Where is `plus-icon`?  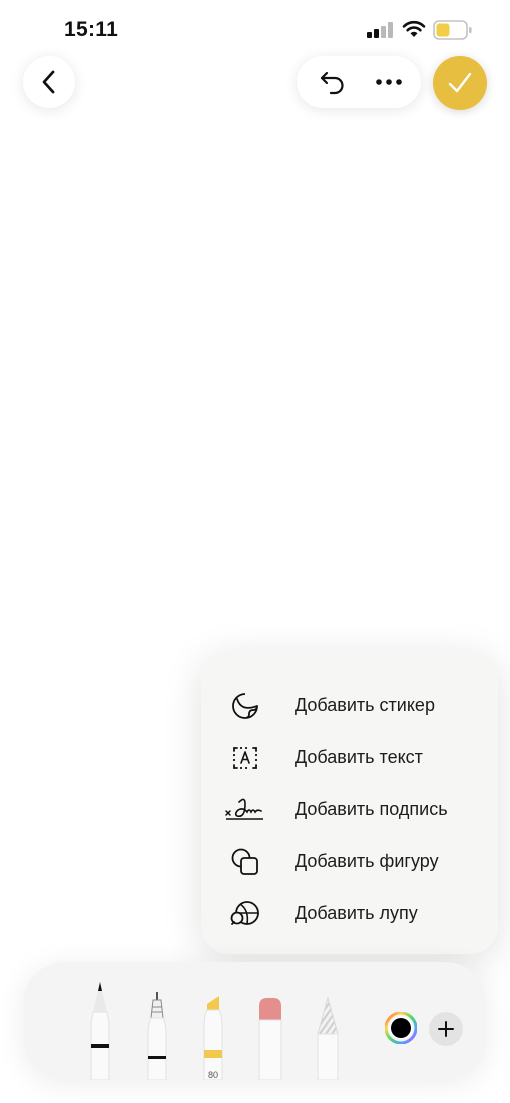
plus-icon is located at coordinates (446, 1029).